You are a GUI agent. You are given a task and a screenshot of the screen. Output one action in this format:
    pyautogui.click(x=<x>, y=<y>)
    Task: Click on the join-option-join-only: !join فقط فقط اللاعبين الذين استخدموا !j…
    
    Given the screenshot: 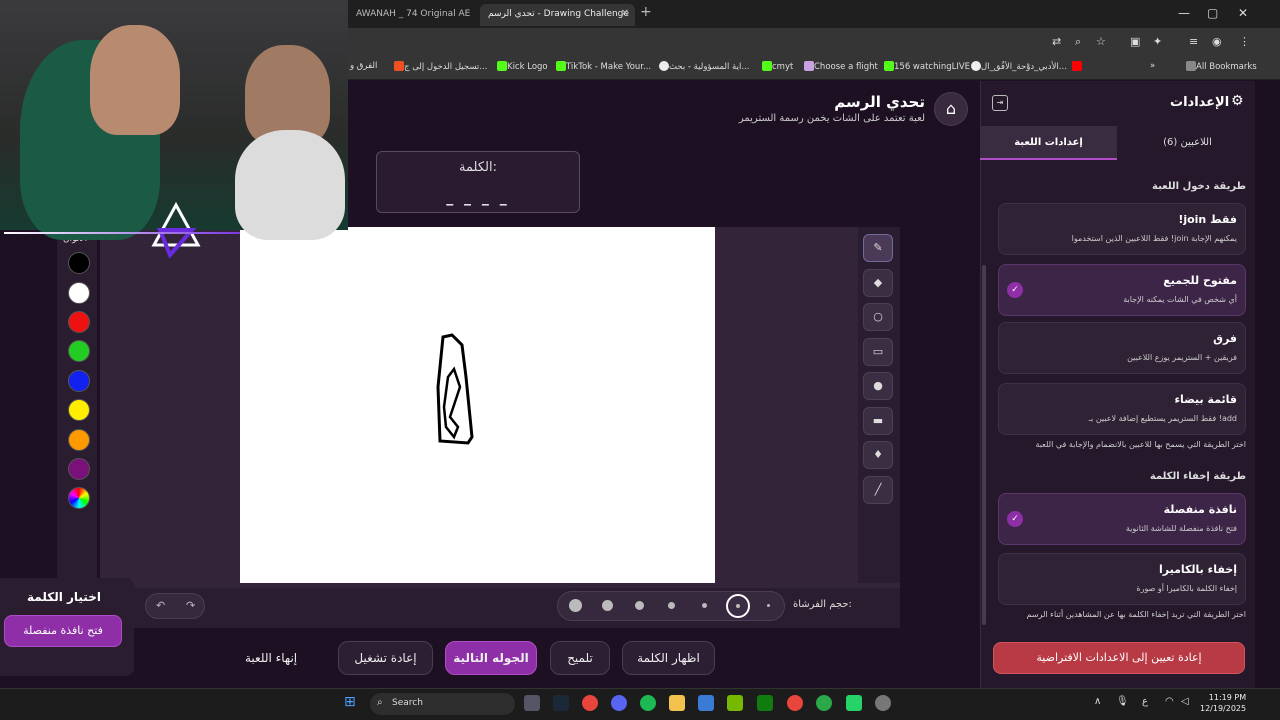 What is the action you would take?
    pyautogui.click(x=1122, y=229)
    